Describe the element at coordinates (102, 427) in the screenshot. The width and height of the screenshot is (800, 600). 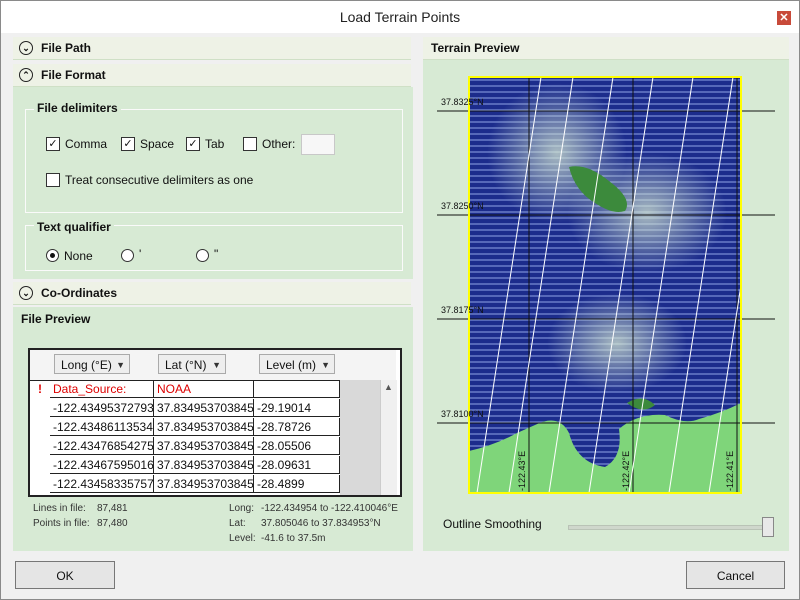
I see `table-cell: -122.43486113534` at that location.